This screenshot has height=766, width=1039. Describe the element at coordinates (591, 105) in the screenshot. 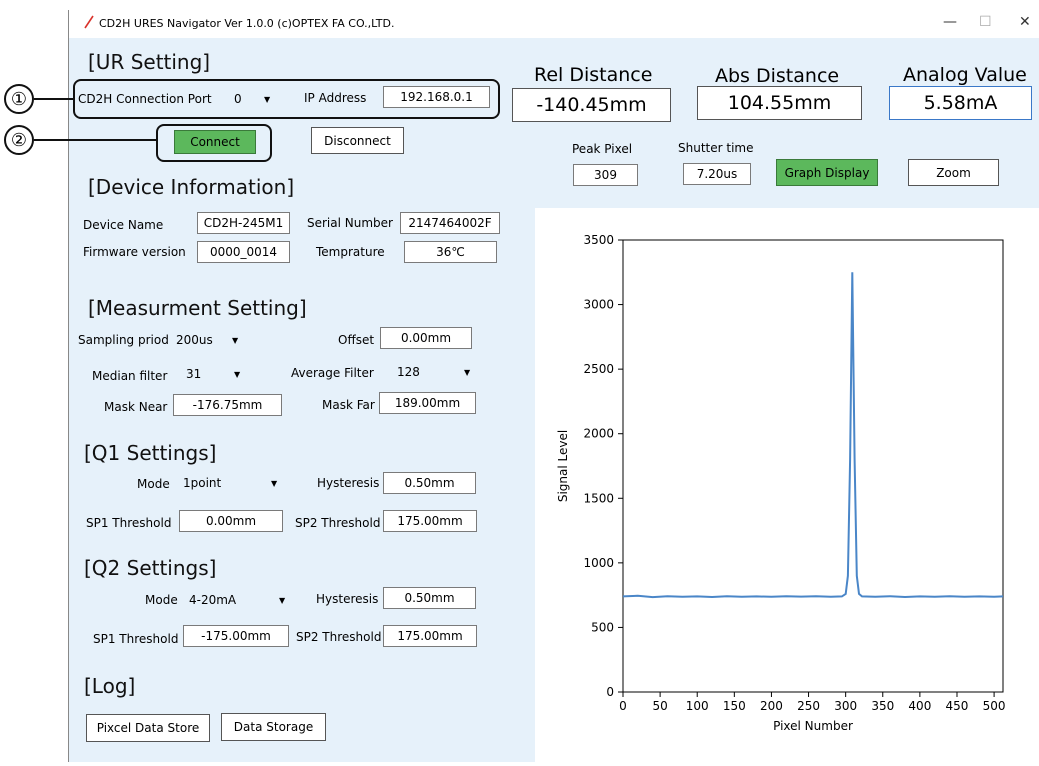

I see `rel-distance-value: -140.45mm` at that location.